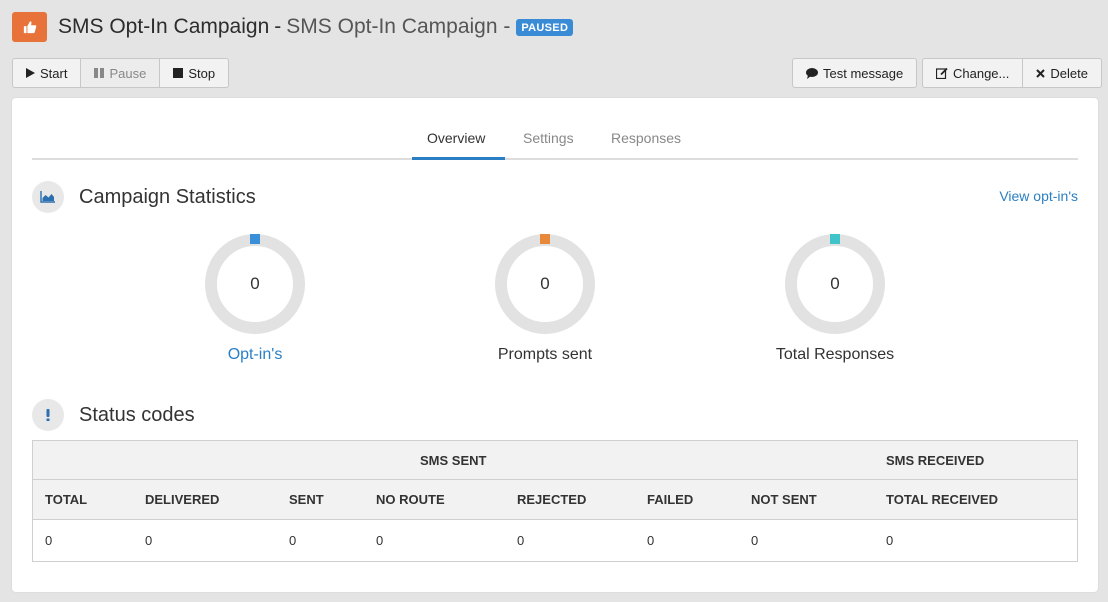 Image resolution: width=1108 pixels, height=602 pixels. I want to click on delete-label: Delete, so click(1069, 73).